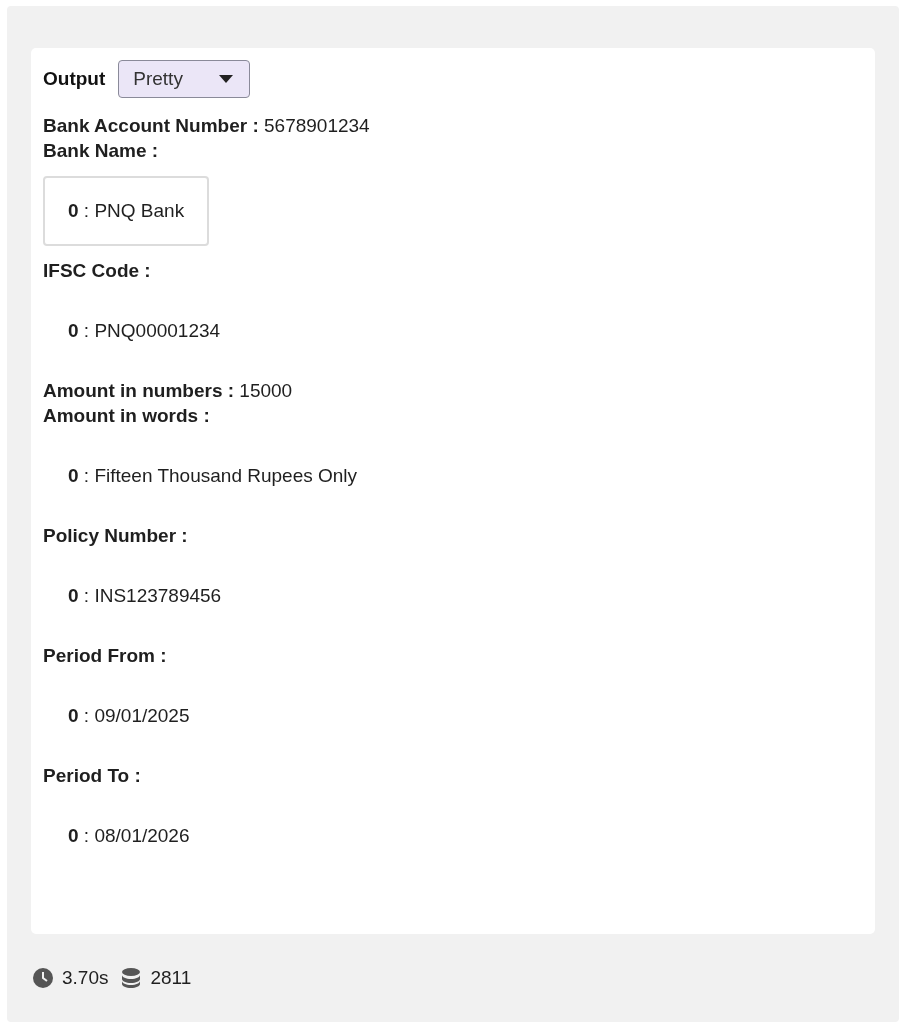 Image resolution: width=906 pixels, height=1026 pixels. I want to click on field-text: Amount in numbers : 15000, so click(168, 391).